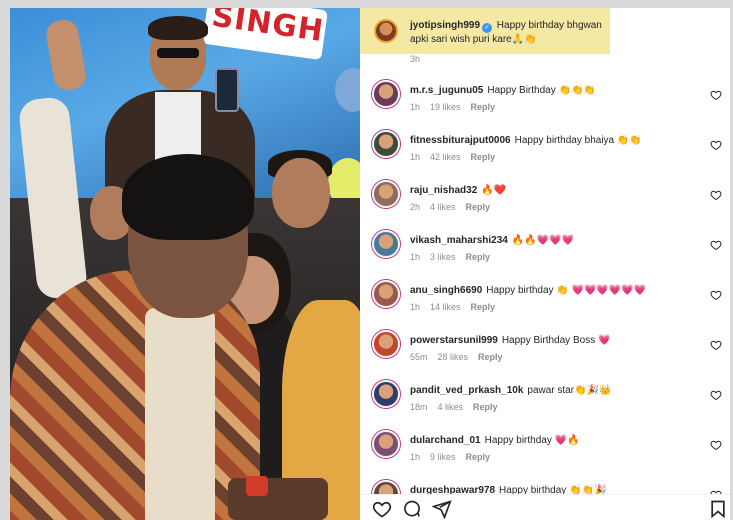 The height and width of the screenshot is (520, 733). I want to click on comment-body: anu_singh6690 Happy birthday 👏 💗💗💗💗💗💗, so click(560, 290).